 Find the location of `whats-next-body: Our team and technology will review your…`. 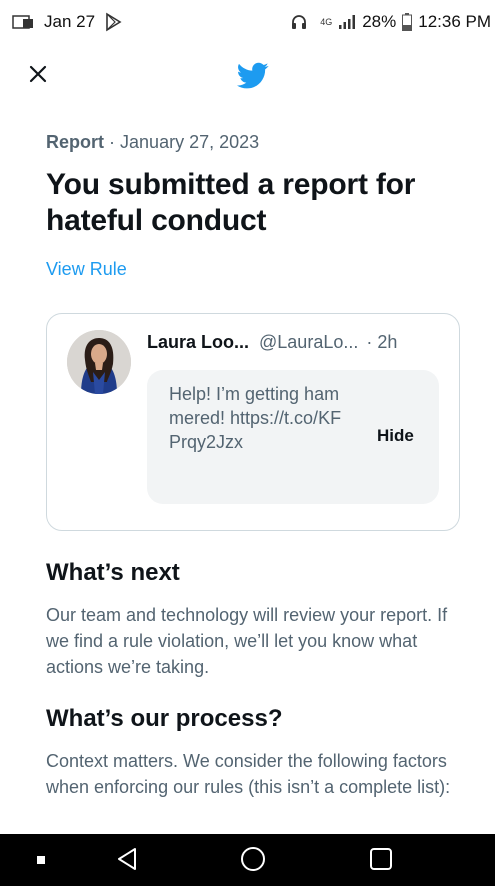

whats-next-body: Our team and technology will review your… is located at coordinates (247, 641).